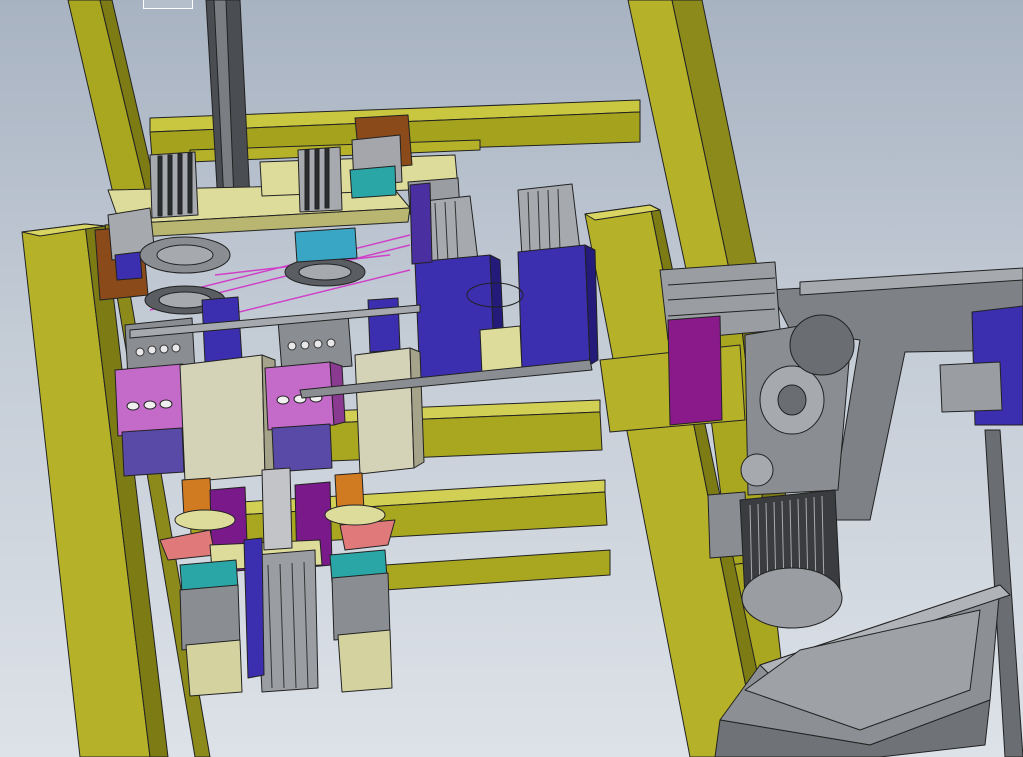 The width and height of the screenshot is (1023, 757). I want to click on lower-cylinders, so click(277, 582).